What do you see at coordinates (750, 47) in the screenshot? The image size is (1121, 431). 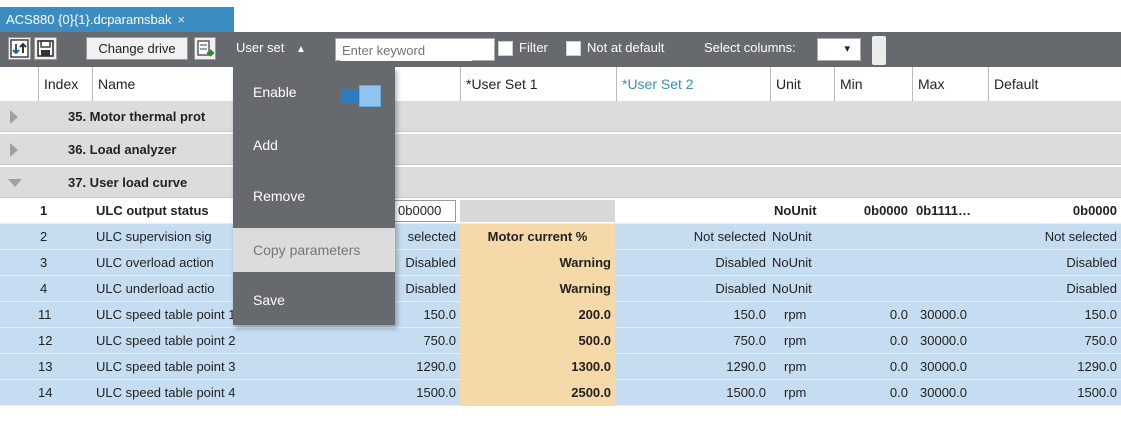 I see `select-columns-label: Select columns:` at bounding box center [750, 47].